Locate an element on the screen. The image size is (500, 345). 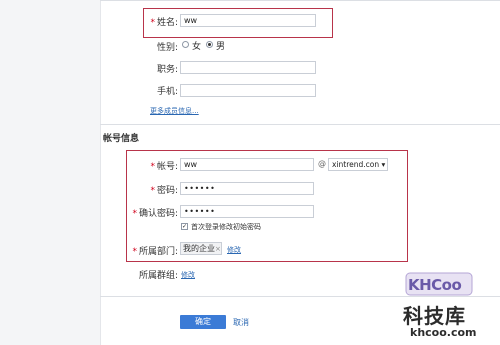
account-section-title: 帐号信息 is located at coordinates (121, 139).